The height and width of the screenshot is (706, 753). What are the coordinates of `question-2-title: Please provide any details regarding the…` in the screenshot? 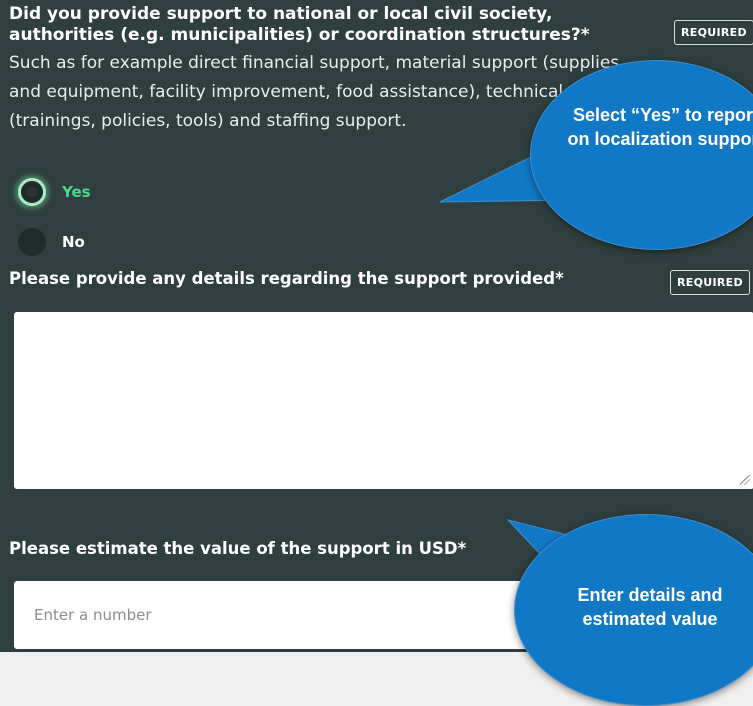 It's located at (286, 278).